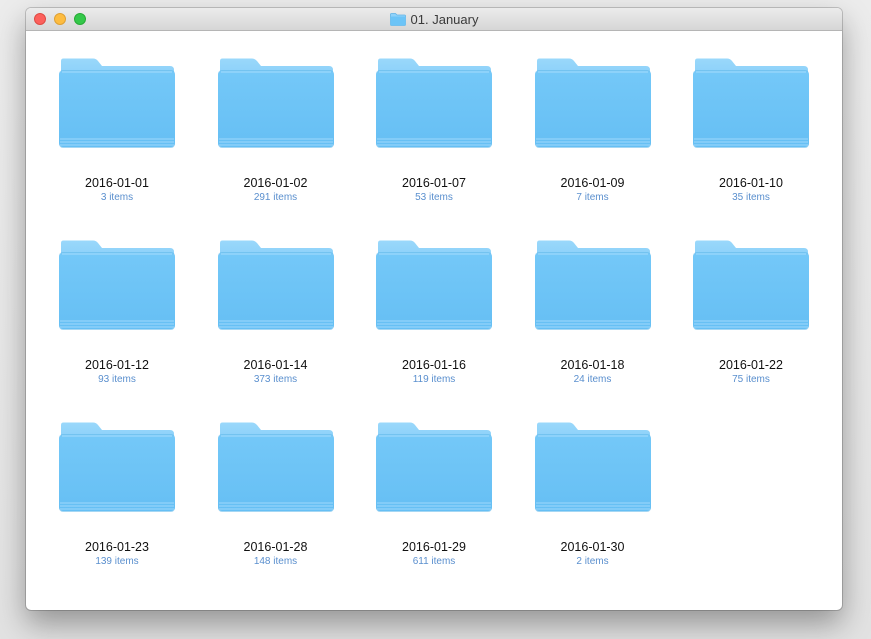 The width and height of the screenshot is (871, 639). I want to click on folder-item: 2016-01-23 139 items, so click(117, 499).